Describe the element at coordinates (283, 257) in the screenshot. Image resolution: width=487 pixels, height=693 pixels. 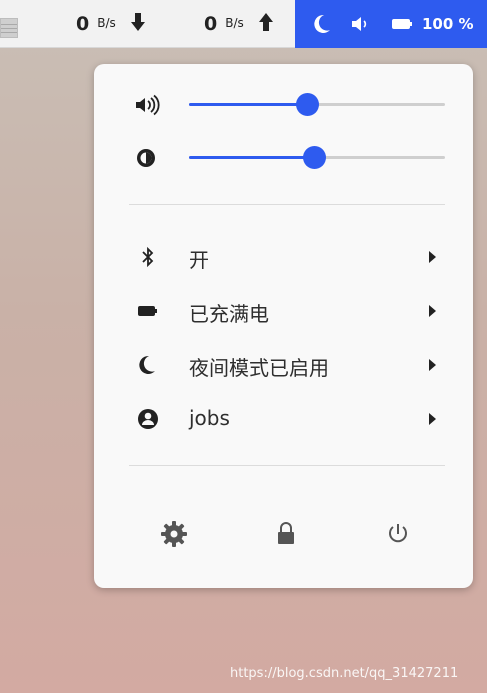
I see `menu-item-bluetooth: 开` at that location.